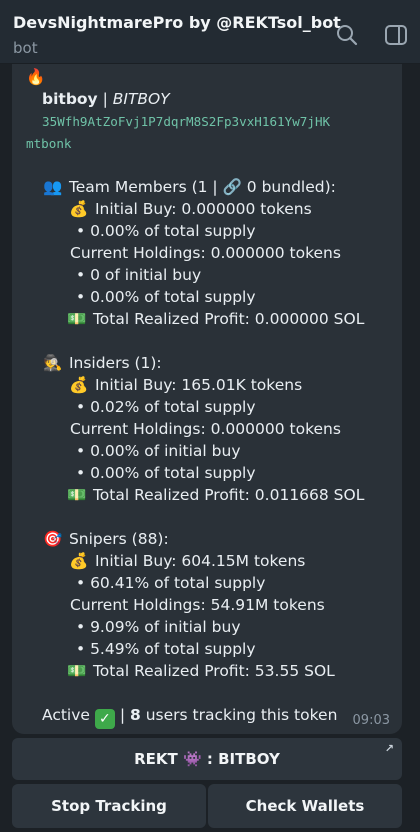 The height and width of the screenshot is (832, 420). Describe the element at coordinates (104, 719) in the screenshot. I see `check-mark-icon: ✓` at that location.